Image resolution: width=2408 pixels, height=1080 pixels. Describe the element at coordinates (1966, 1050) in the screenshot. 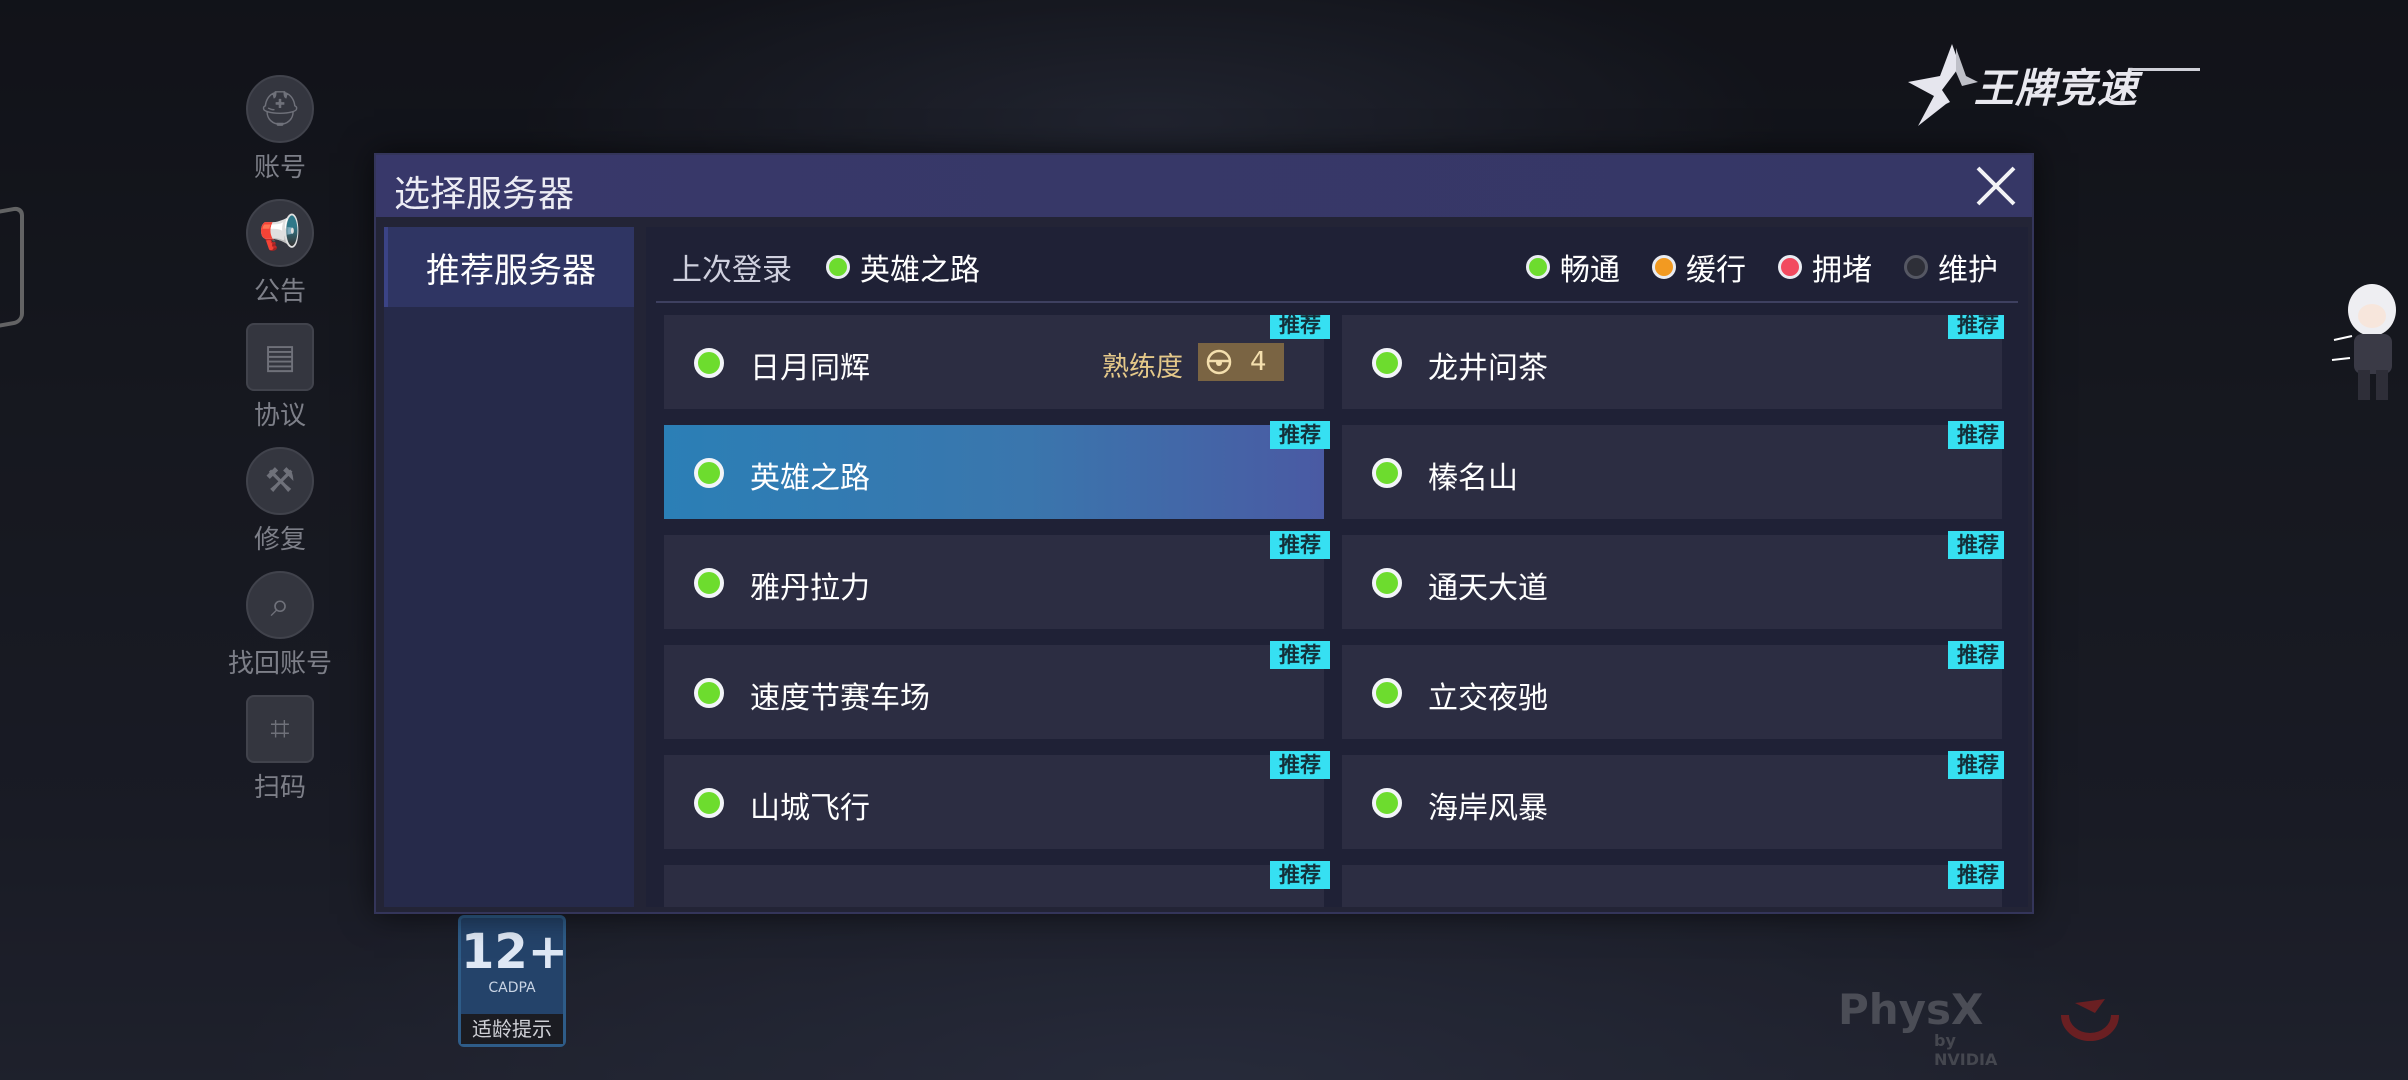

I see `physx-sub: by NVIDIA` at that location.